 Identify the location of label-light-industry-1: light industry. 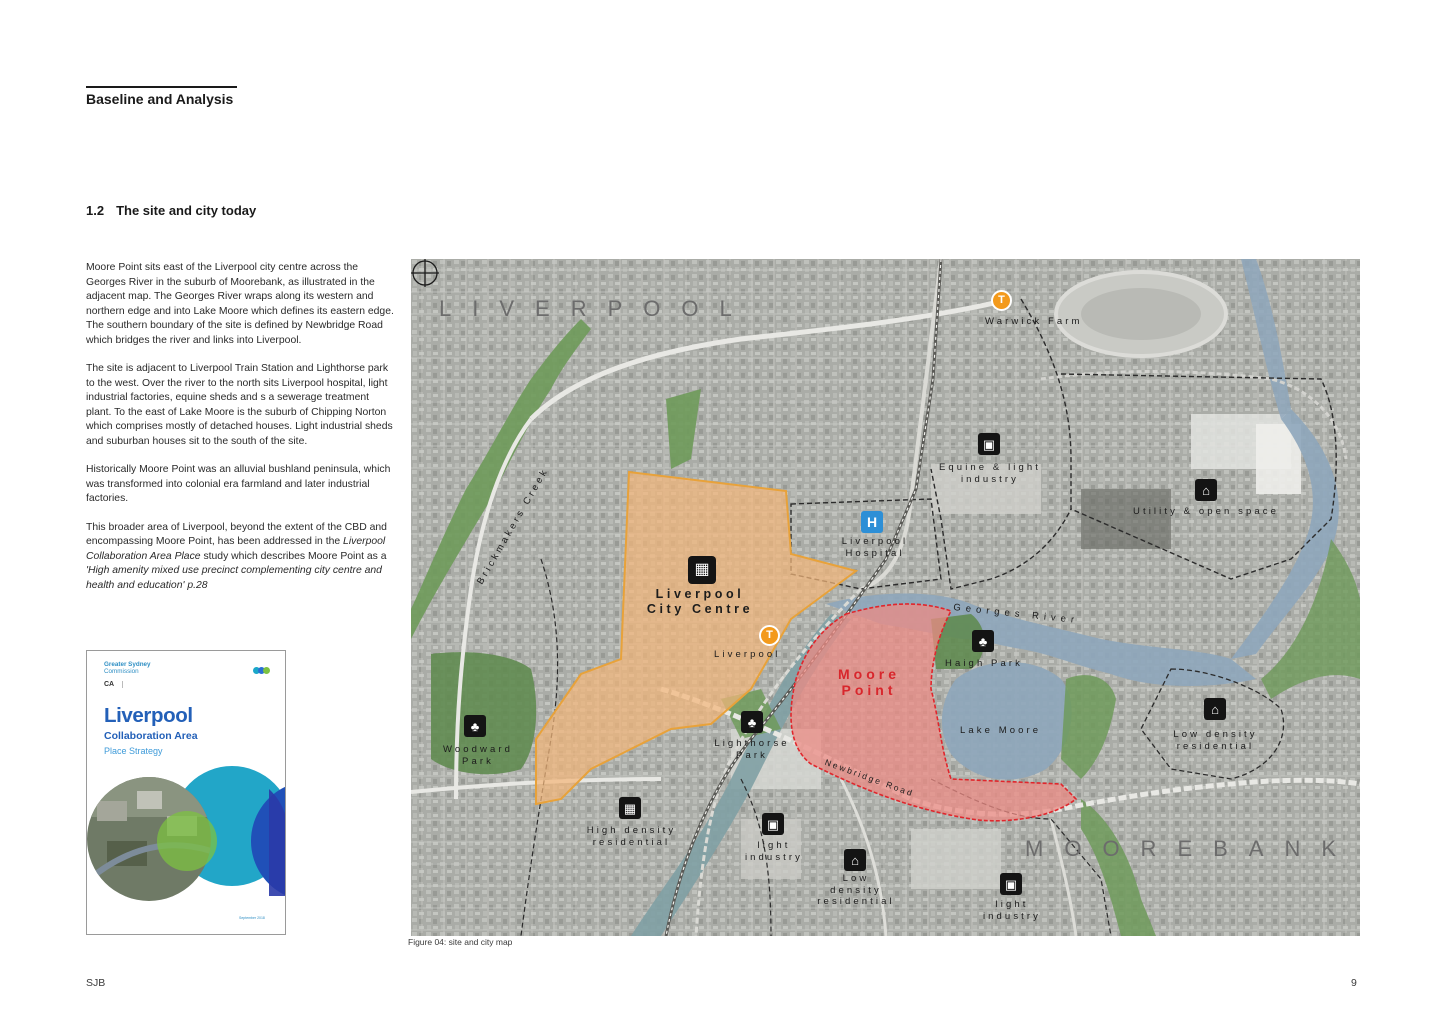
(774, 851).